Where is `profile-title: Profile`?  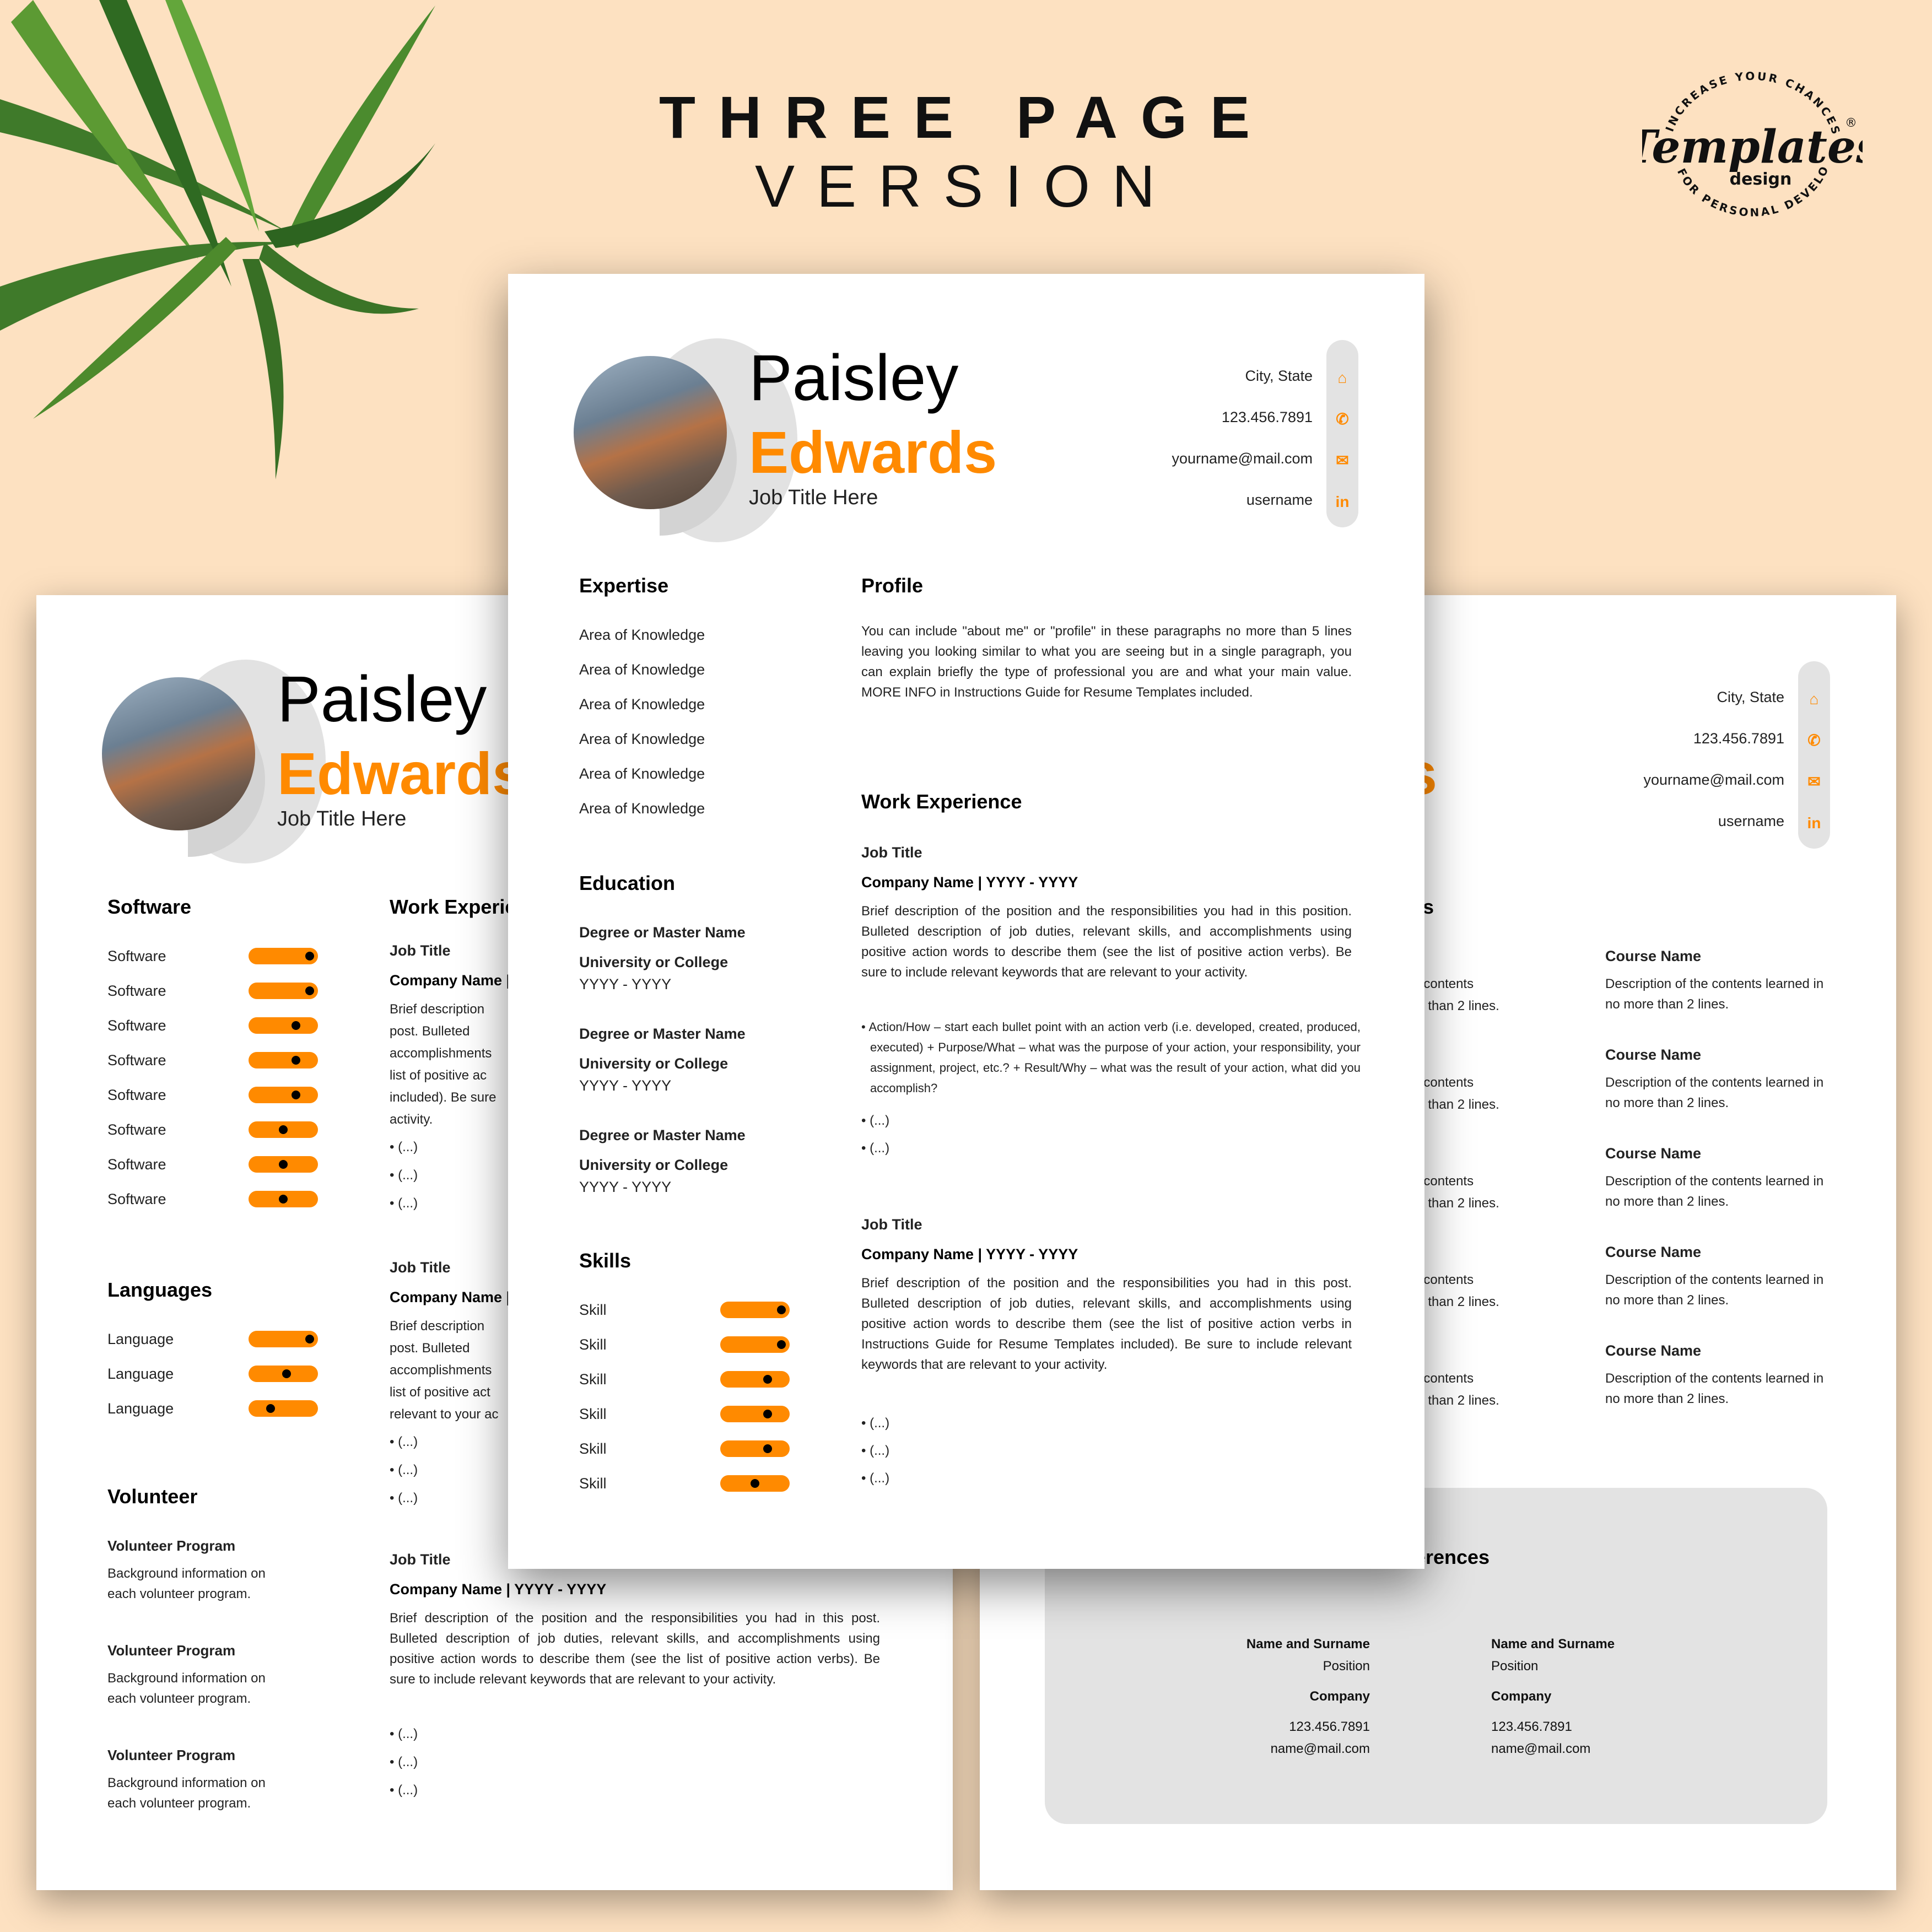
profile-title: Profile is located at coordinates (892, 586).